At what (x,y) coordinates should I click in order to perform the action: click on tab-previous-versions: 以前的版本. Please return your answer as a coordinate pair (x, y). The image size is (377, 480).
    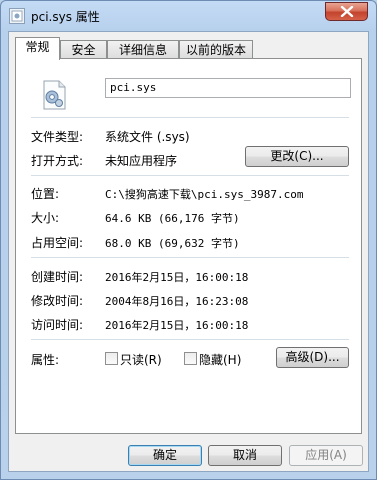
    Looking at the image, I should click on (216, 49).